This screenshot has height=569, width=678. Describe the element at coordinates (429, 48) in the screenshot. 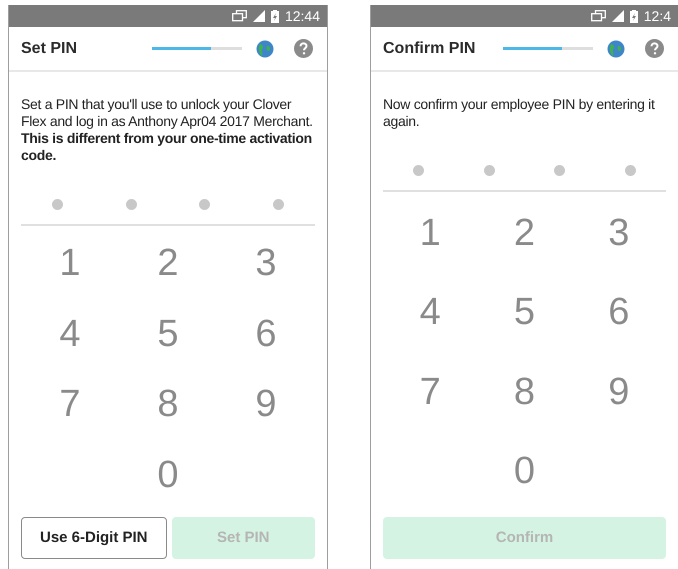

I see `screen-title: Confirm PIN` at that location.